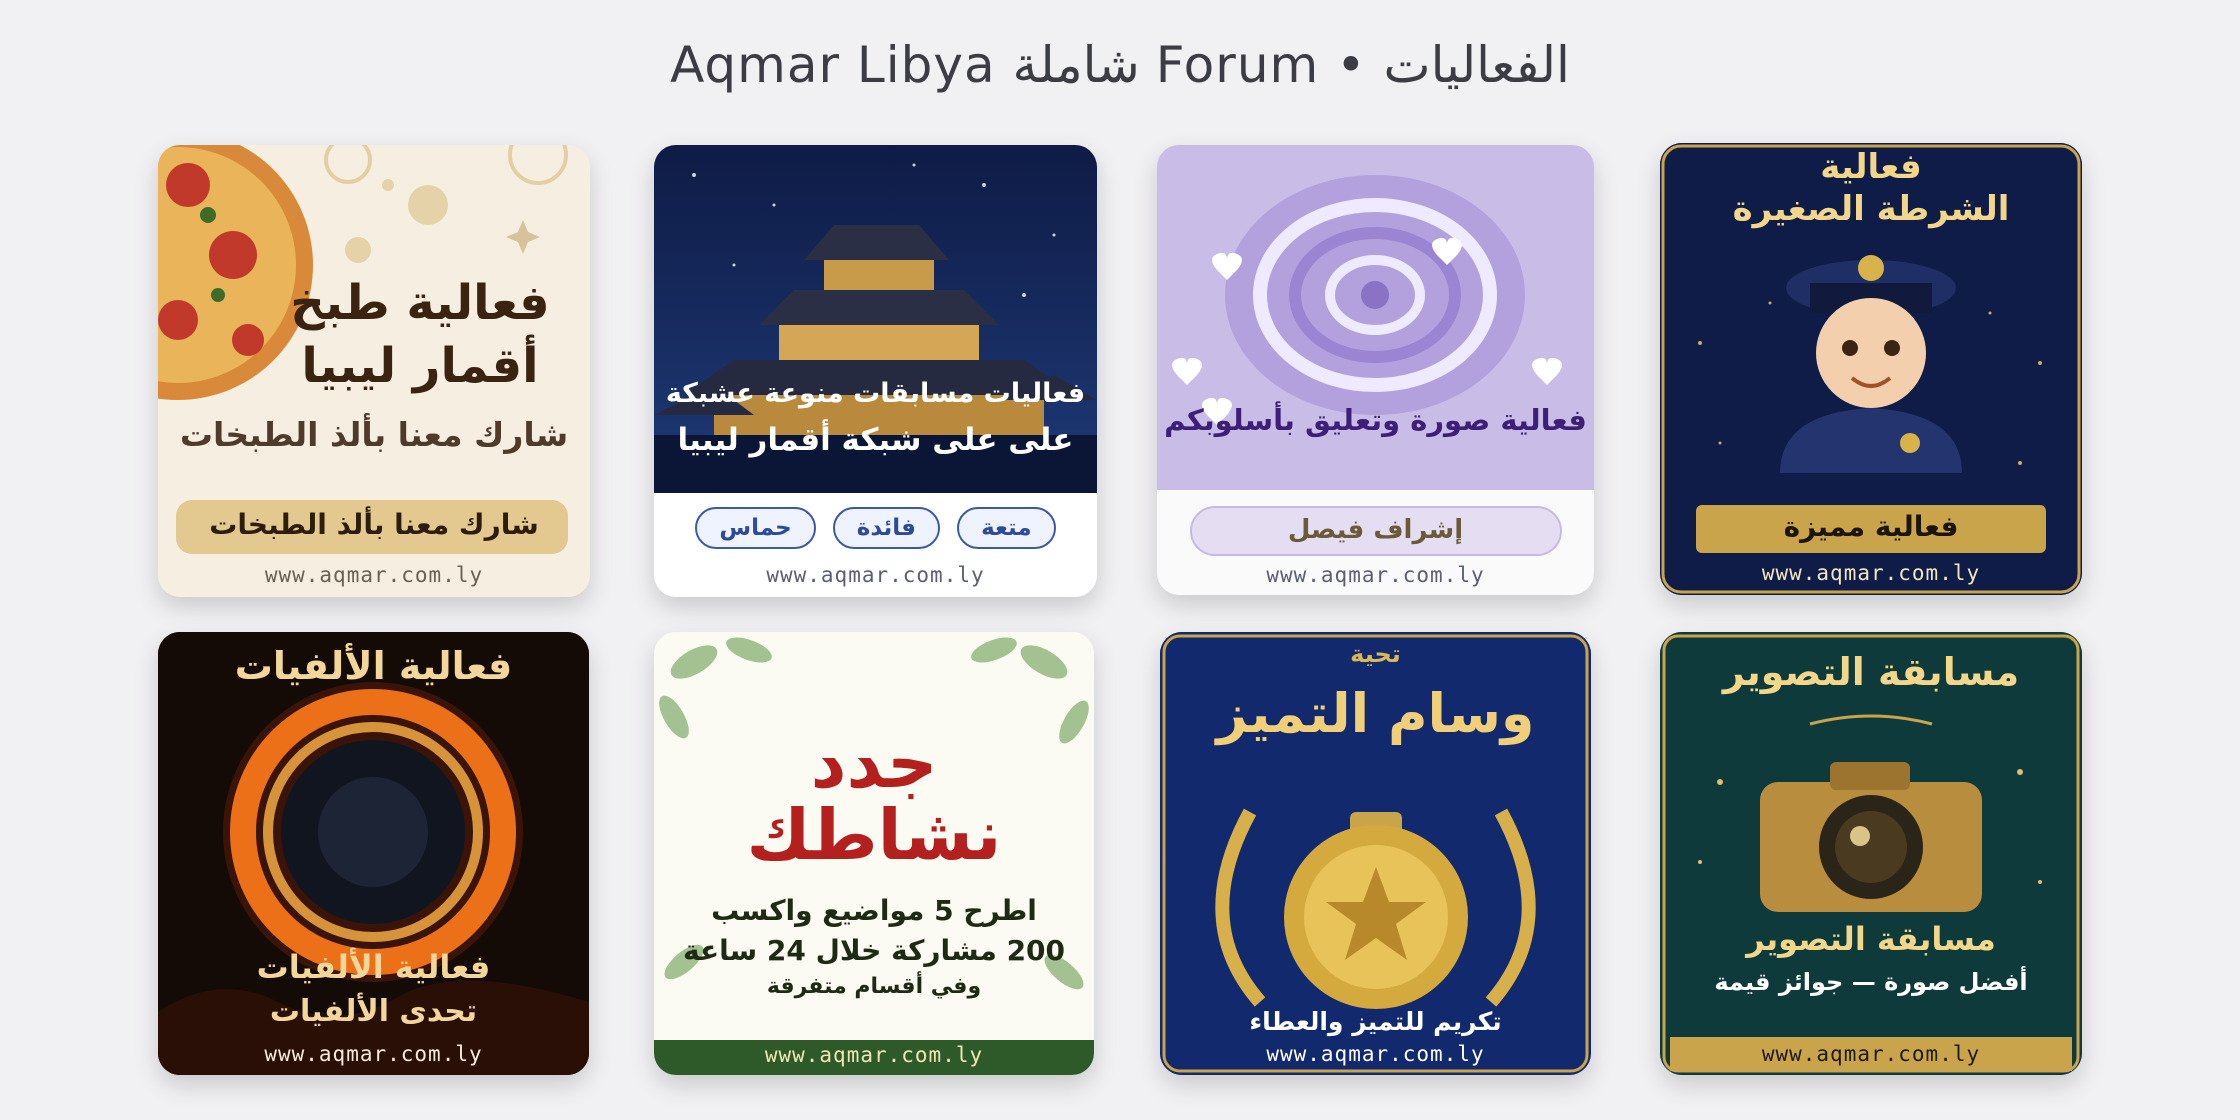 The height and width of the screenshot is (1120, 2240). What do you see at coordinates (374, 524) in the screenshot?
I see `join-button: شارك معنا بألذ الطبخات` at bounding box center [374, 524].